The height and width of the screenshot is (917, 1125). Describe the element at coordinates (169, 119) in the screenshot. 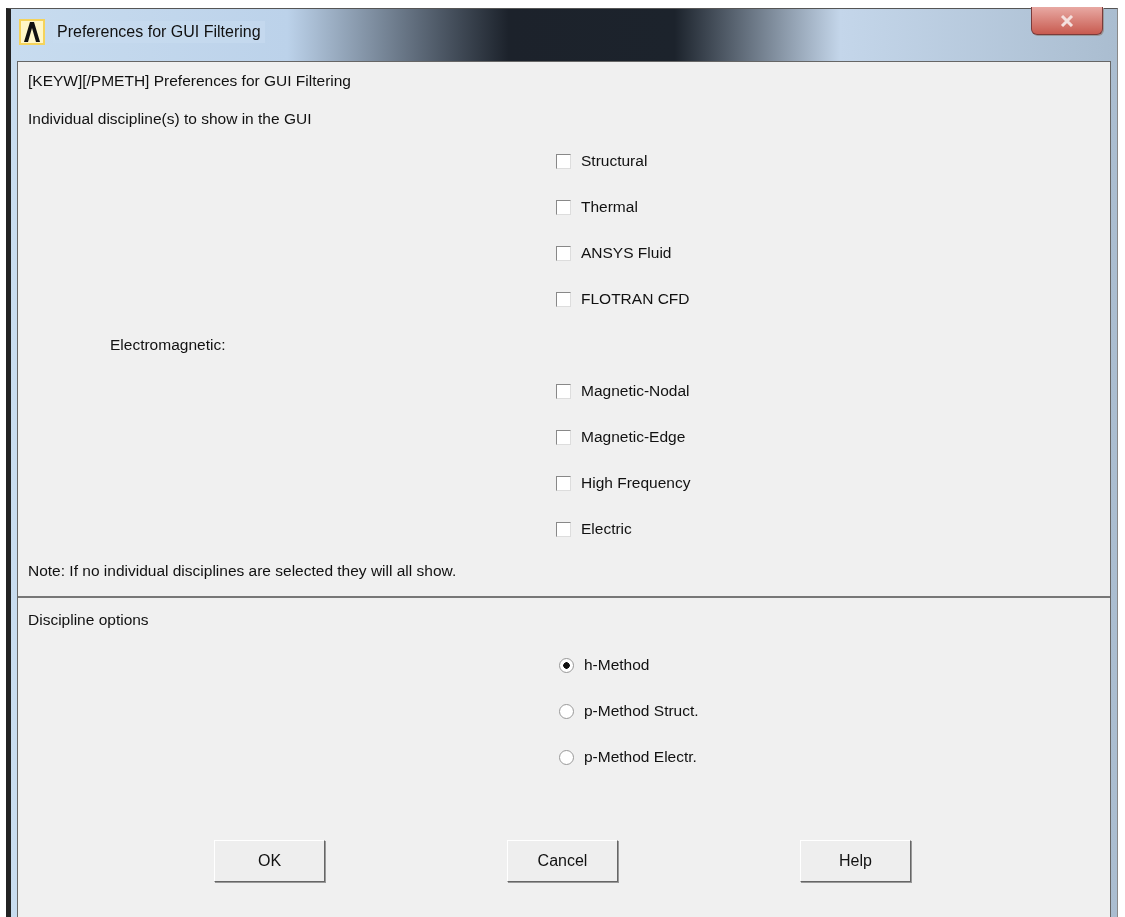

I see `section-label: Individual discipline(s) to show in the GUI` at that location.